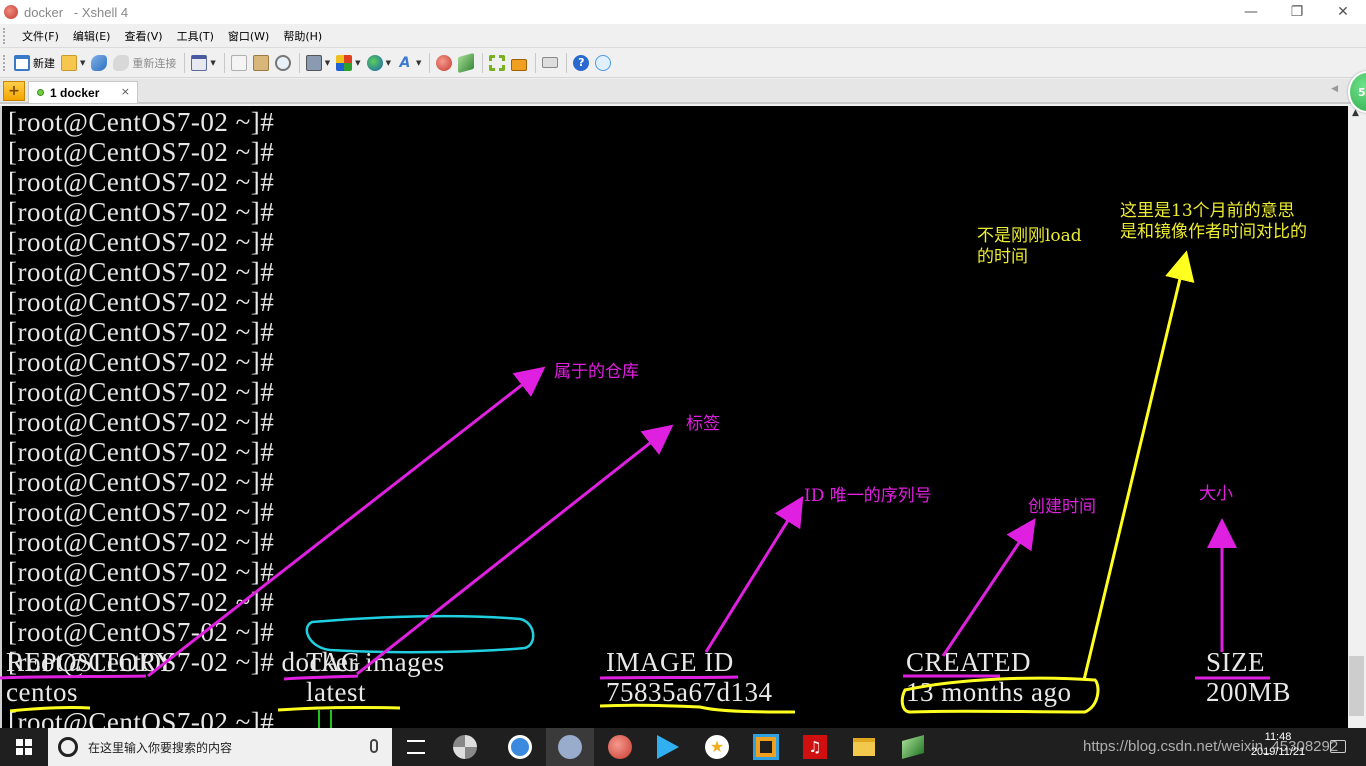 This screenshot has height=766, width=1366. What do you see at coordinates (1249, 692) in the screenshot?
I see `cell-size: 200MB` at bounding box center [1249, 692].